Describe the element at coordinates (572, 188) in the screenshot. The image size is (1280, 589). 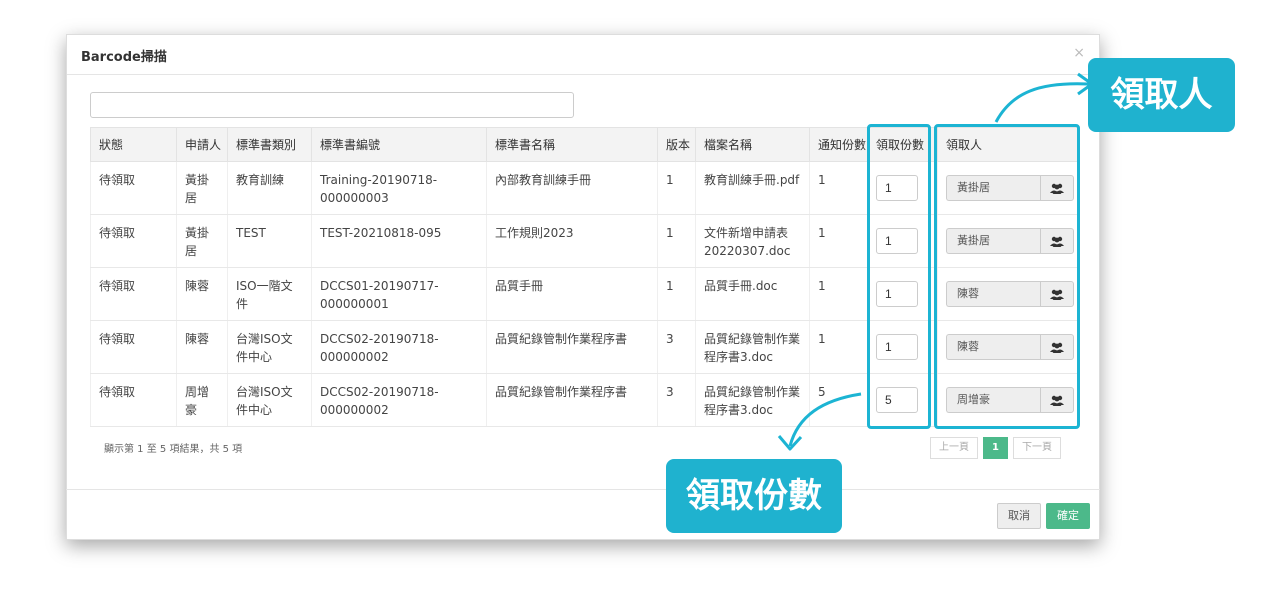
I see `name-cell: 內部教育訓練手冊` at that location.